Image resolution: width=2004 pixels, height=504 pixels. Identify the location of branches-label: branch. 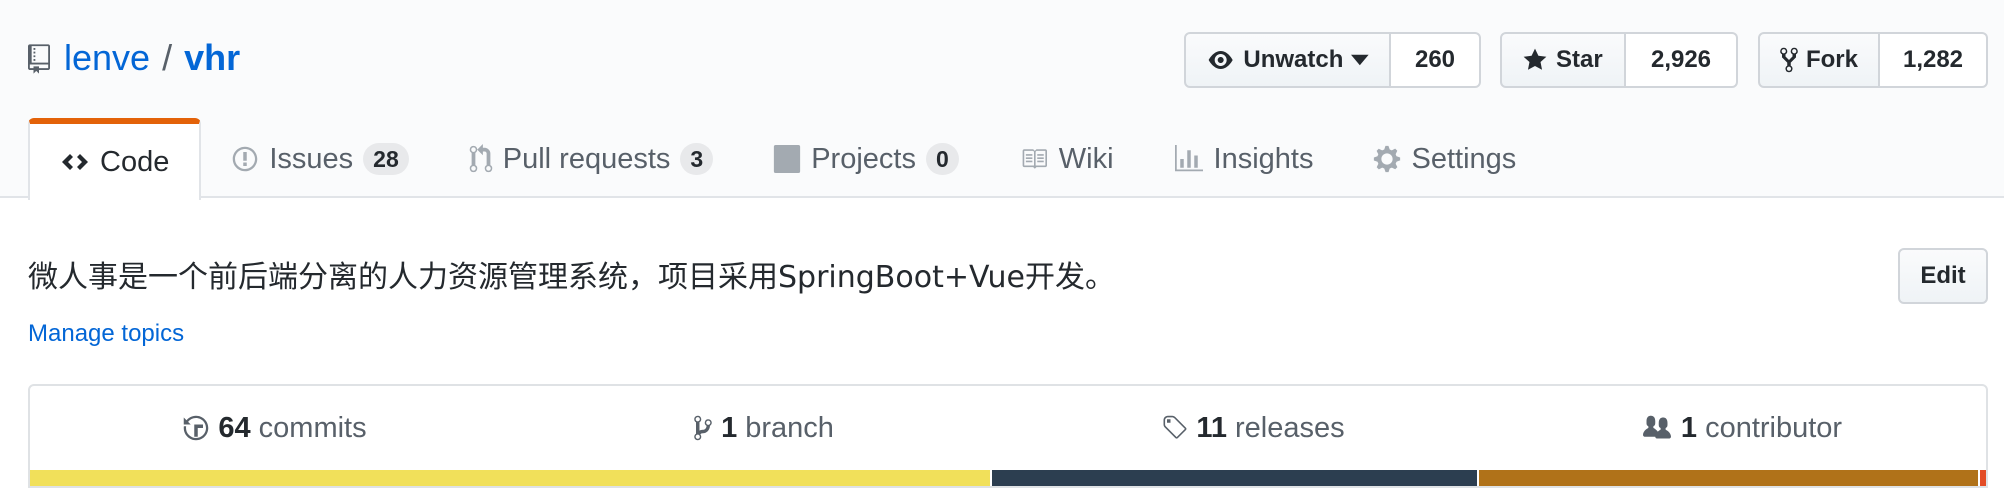
(789, 427).